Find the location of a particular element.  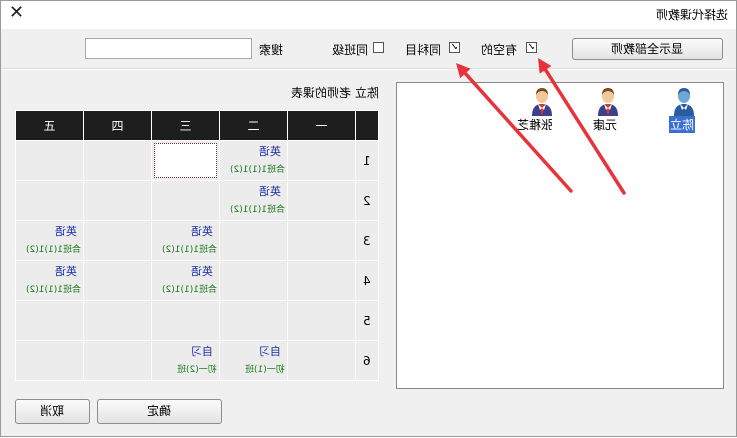

ok-button: 确定 is located at coordinates (159, 411).